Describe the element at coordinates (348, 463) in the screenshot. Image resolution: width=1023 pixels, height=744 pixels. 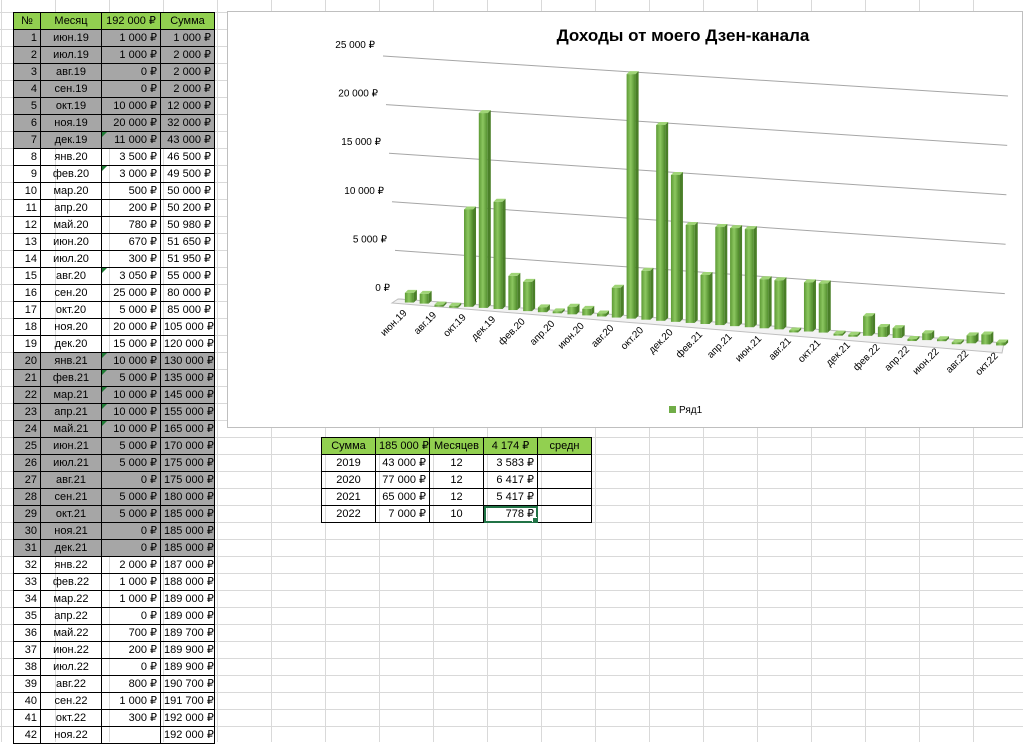
I see `year-cell: 2019` at that location.